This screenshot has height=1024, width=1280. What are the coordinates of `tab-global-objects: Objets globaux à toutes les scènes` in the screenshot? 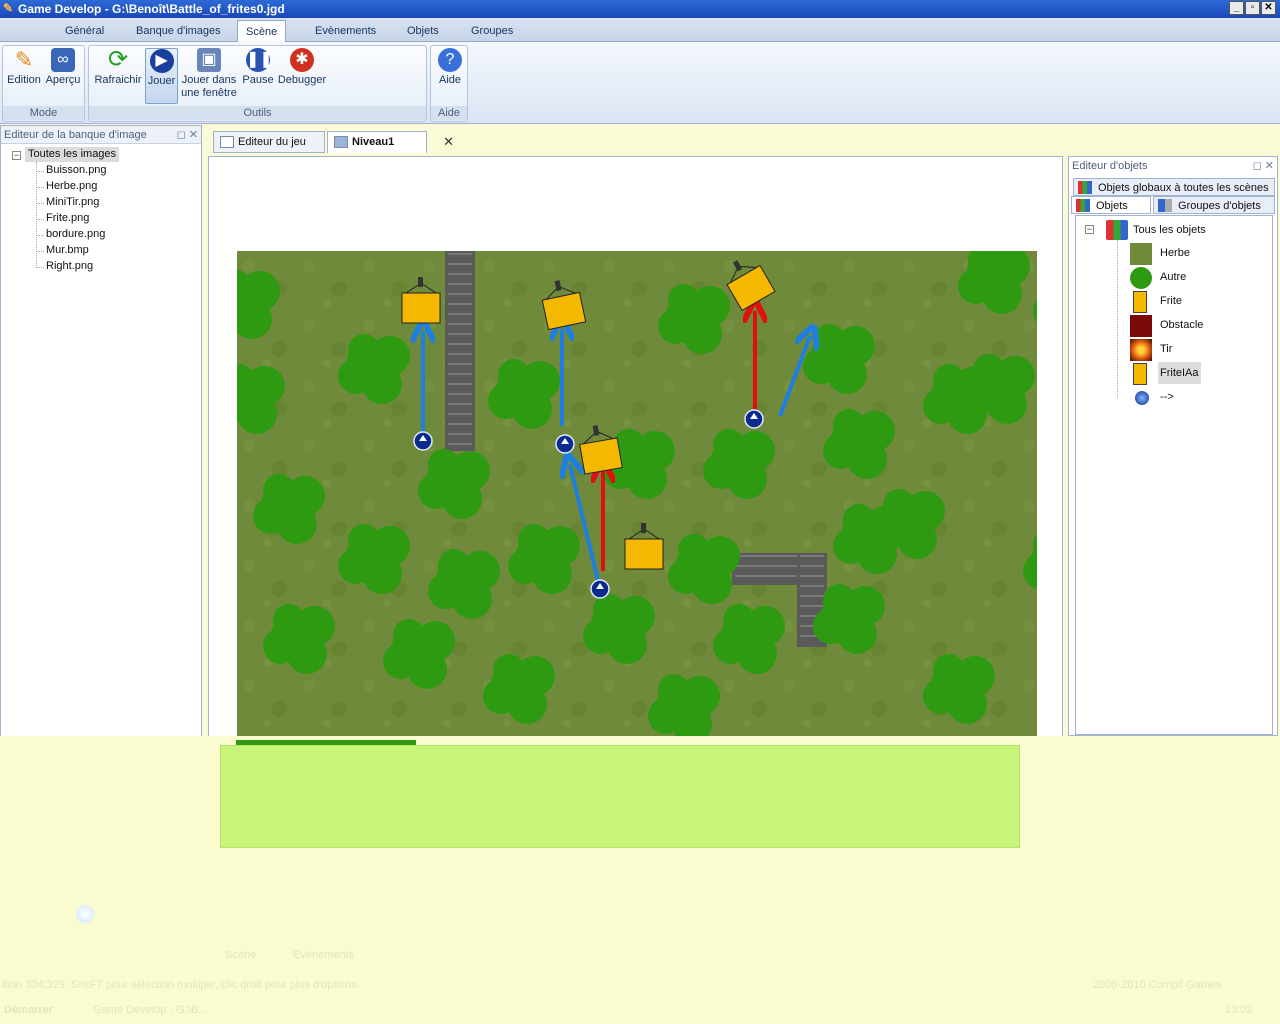 It's located at (1174, 187).